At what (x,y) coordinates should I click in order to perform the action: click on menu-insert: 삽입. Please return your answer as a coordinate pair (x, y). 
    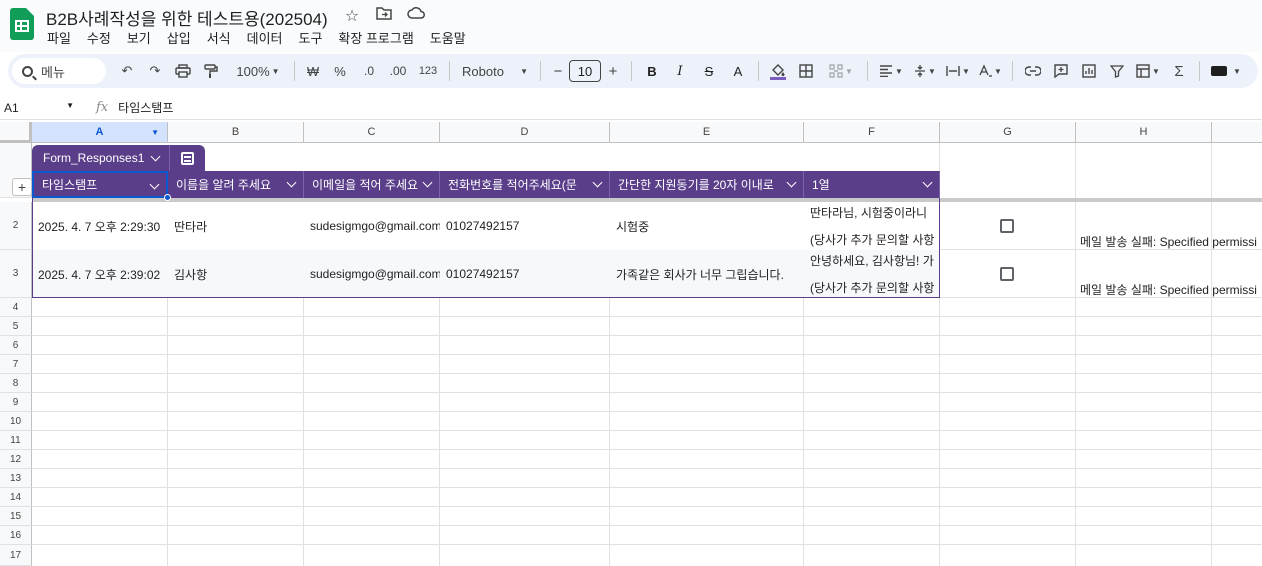
    Looking at the image, I should click on (179, 37).